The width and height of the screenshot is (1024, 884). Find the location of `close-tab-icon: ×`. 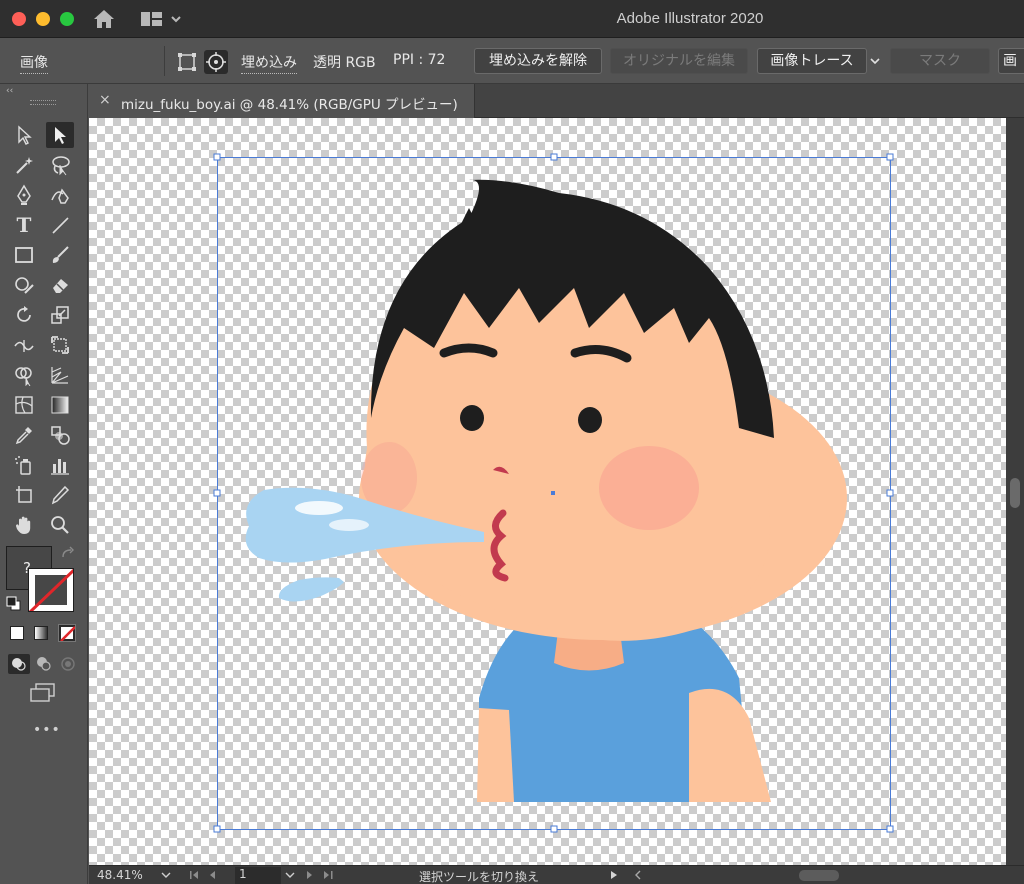

close-tab-icon: × is located at coordinates (105, 100).